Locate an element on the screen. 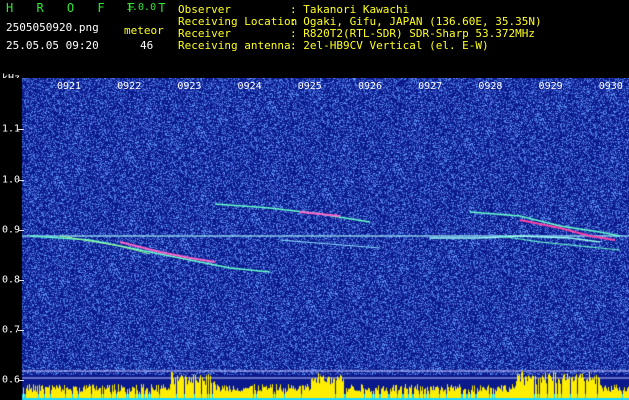 The width and height of the screenshot is (629, 400). app-version: 1.0.0 is located at coordinates (141, 7).